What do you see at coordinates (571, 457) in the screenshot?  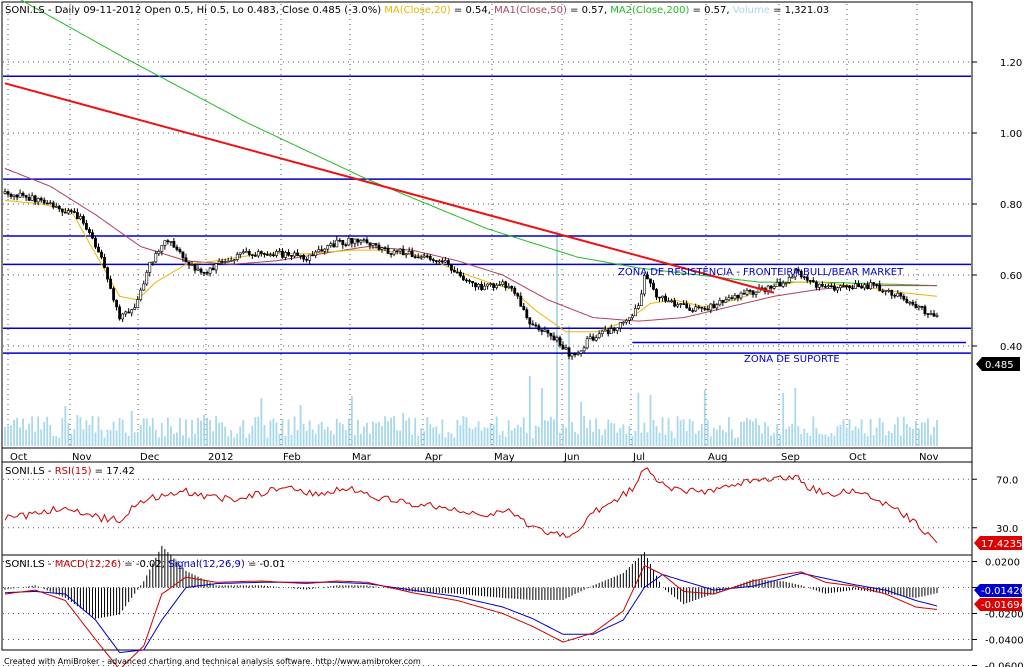 I see `date-tick-label: Jun` at bounding box center [571, 457].